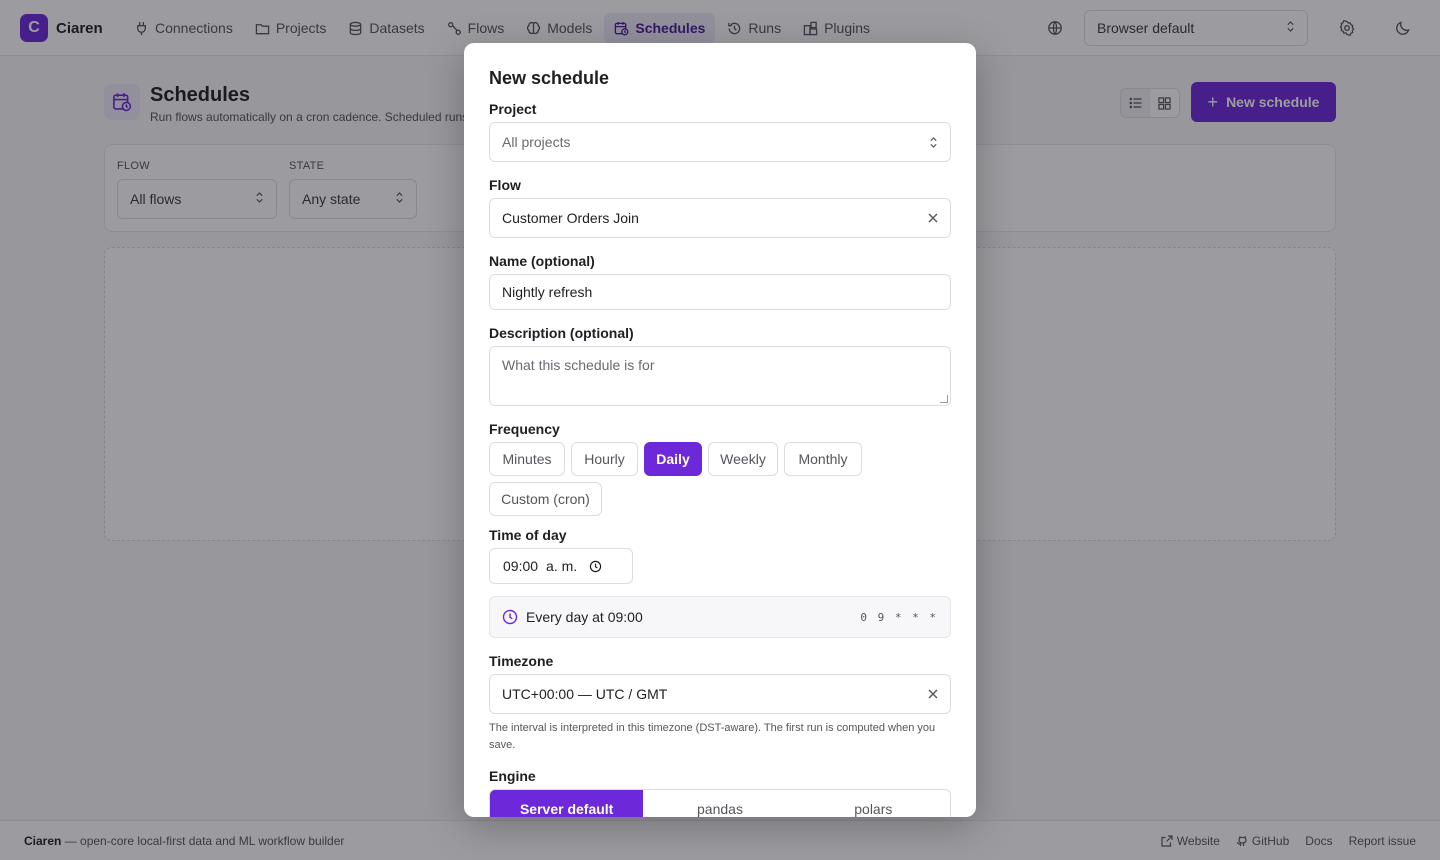 This screenshot has height=860, width=1440. What do you see at coordinates (505, 185) in the screenshot?
I see `flow-label: Flow` at bounding box center [505, 185].